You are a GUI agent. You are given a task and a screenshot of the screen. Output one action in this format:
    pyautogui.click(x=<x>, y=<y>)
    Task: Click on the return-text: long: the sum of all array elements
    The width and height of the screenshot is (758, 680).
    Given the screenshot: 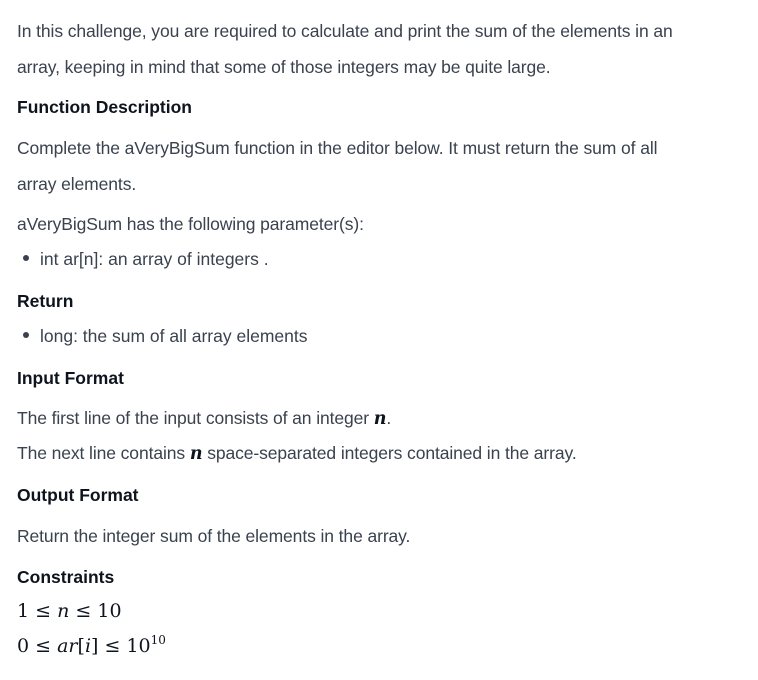 What is the action you would take?
    pyautogui.click(x=174, y=336)
    